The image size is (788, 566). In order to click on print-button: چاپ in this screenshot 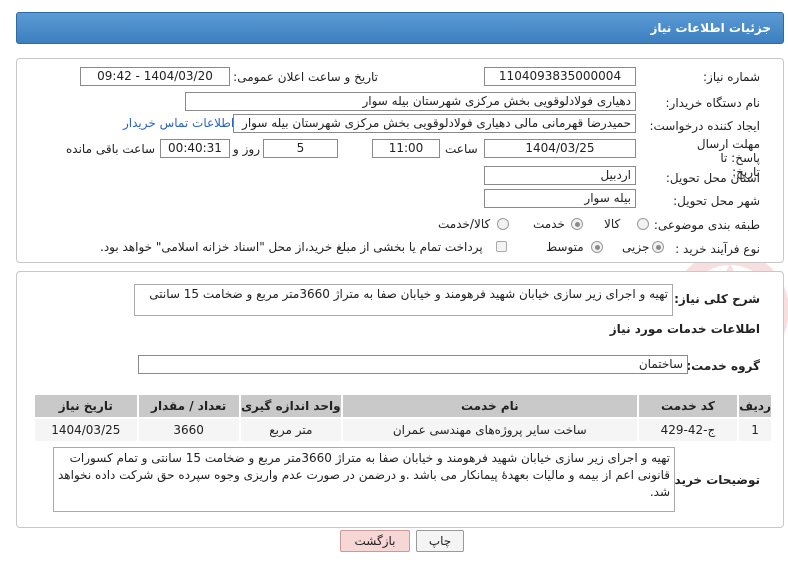, I will do `click(440, 541)`.